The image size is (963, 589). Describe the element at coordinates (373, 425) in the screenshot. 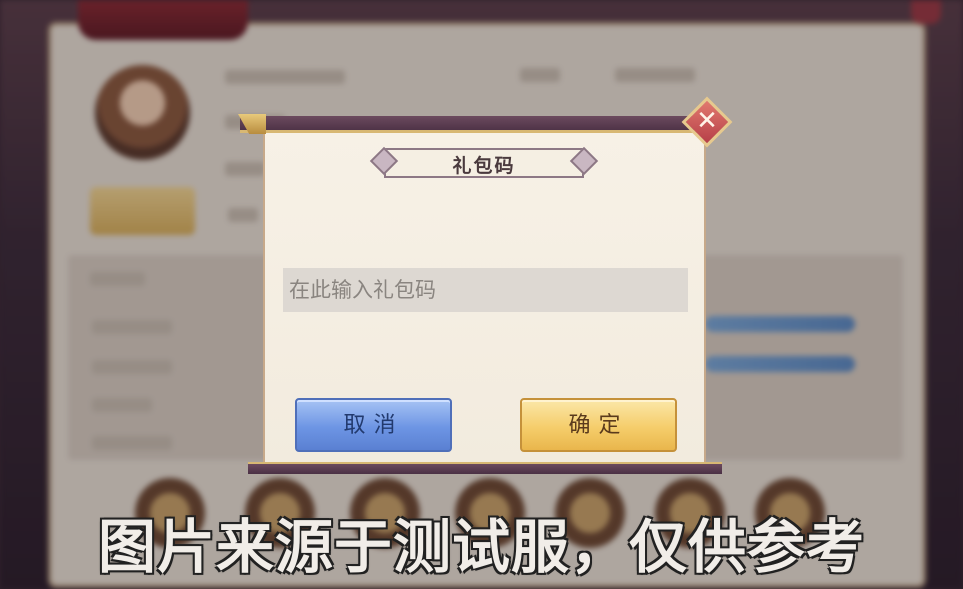

I see `cancel-button: 取消` at that location.